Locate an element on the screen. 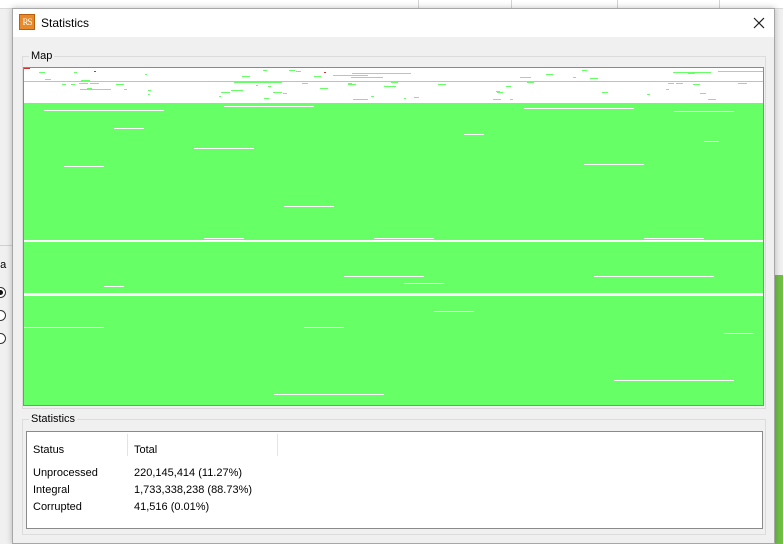 This screenshot has width=783, height=544. table-row-total: 220,145,414 (11.27%) is located at coordinates (188, 473).